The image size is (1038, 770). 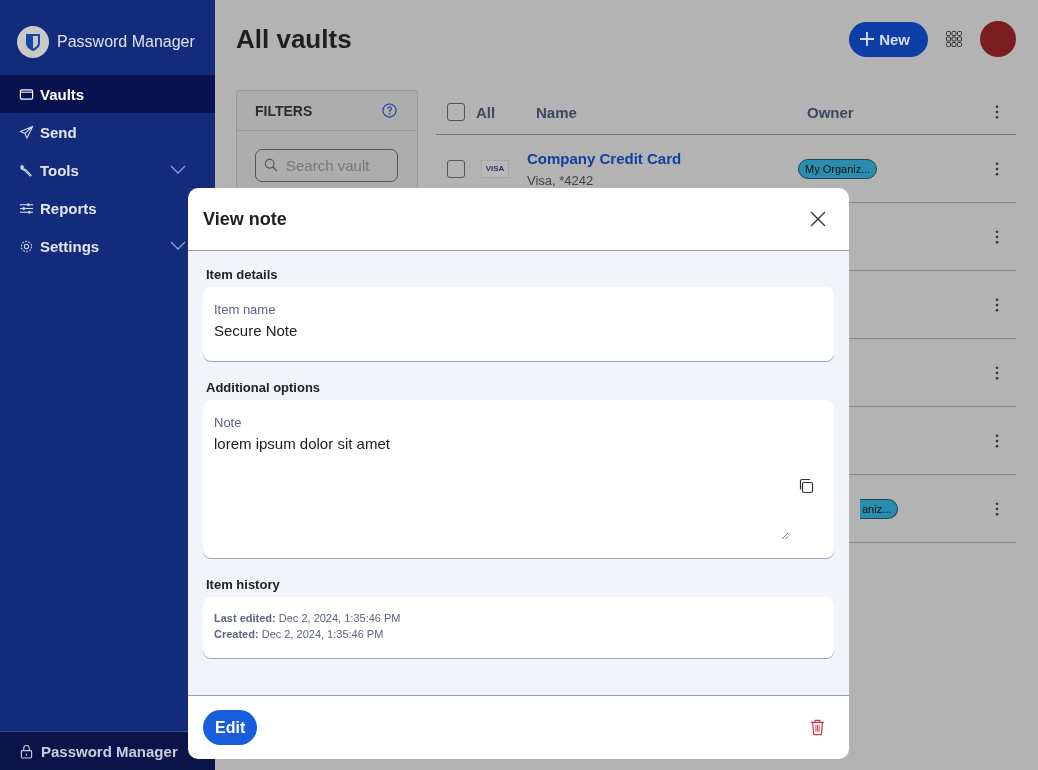 I want to click on history-line: Last edited: Dec 2, 2024, 1:35:46 PM, so click(x=308, y=618).